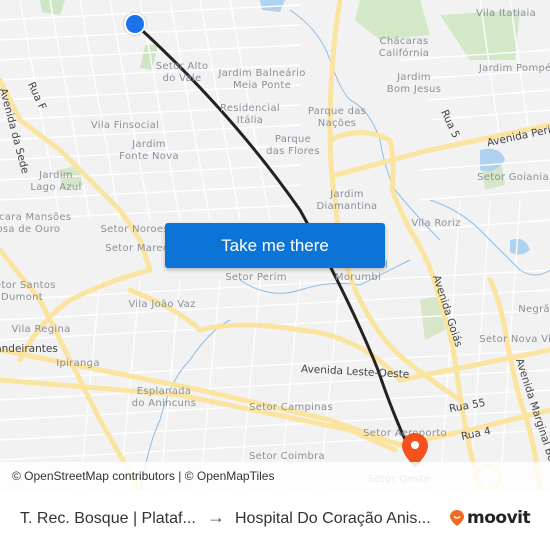  Describe the element at coordinates (78, 363) in the screenshot. I see `map-label: Ipiranga` at that location.